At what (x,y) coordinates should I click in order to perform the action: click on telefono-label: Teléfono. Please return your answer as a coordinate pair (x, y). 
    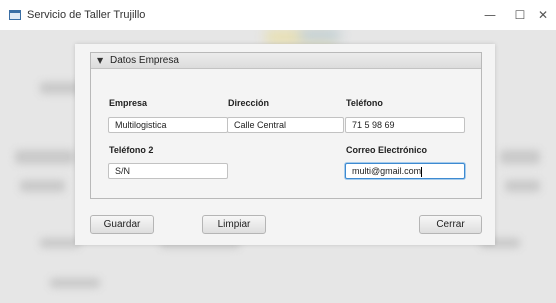
    Looking at the image, I should click on (364, 103).